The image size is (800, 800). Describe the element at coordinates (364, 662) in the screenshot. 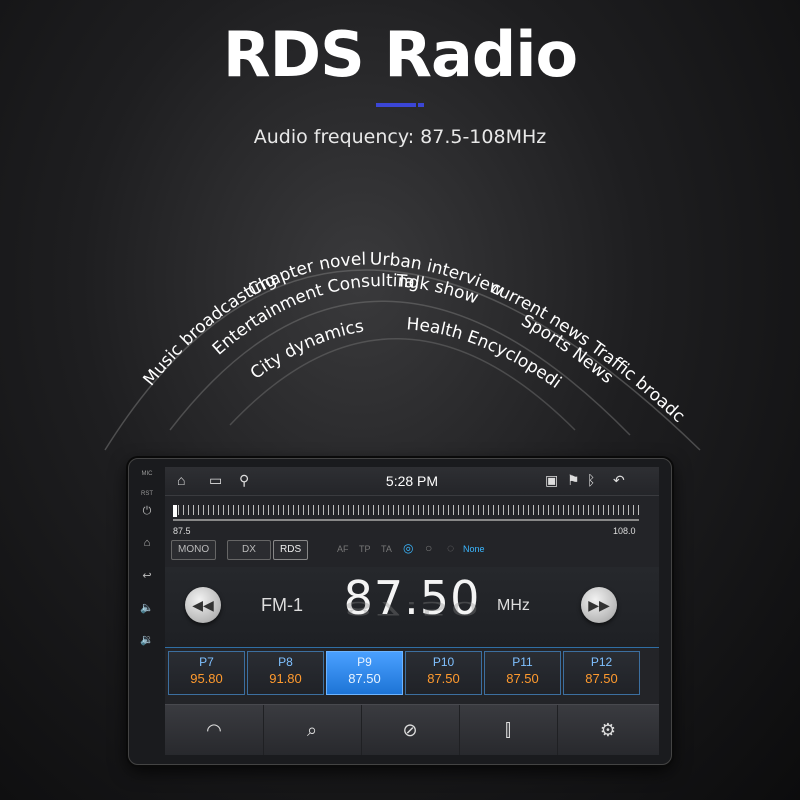

I see `preset-label: P9` at that location.